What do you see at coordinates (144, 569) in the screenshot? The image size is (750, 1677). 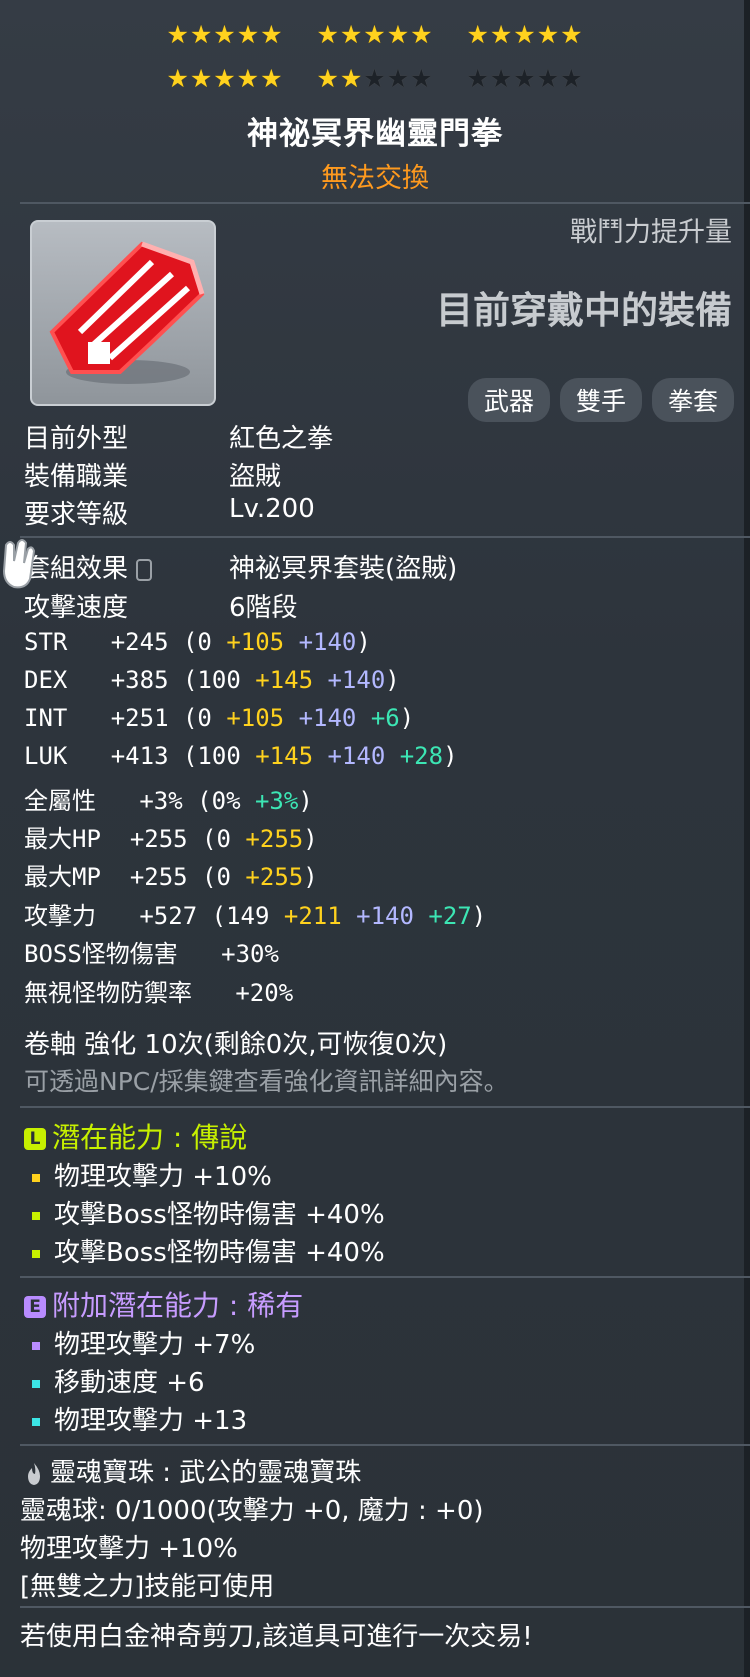 I see `lock-icon` at bounding box center [144, 569].